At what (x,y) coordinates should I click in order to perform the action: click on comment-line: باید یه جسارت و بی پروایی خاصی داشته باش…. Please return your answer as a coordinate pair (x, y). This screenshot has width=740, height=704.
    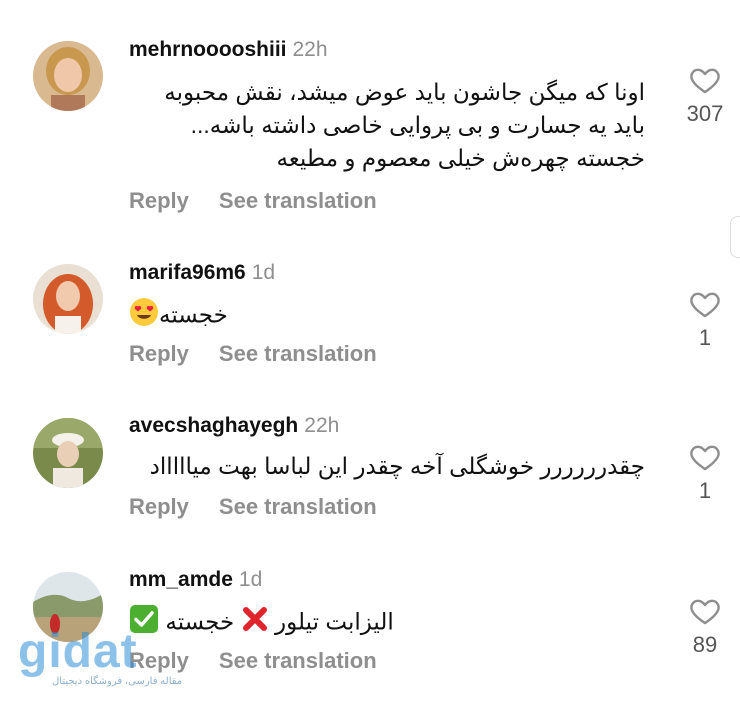
    Looking at the image, I should click on (417, 125).